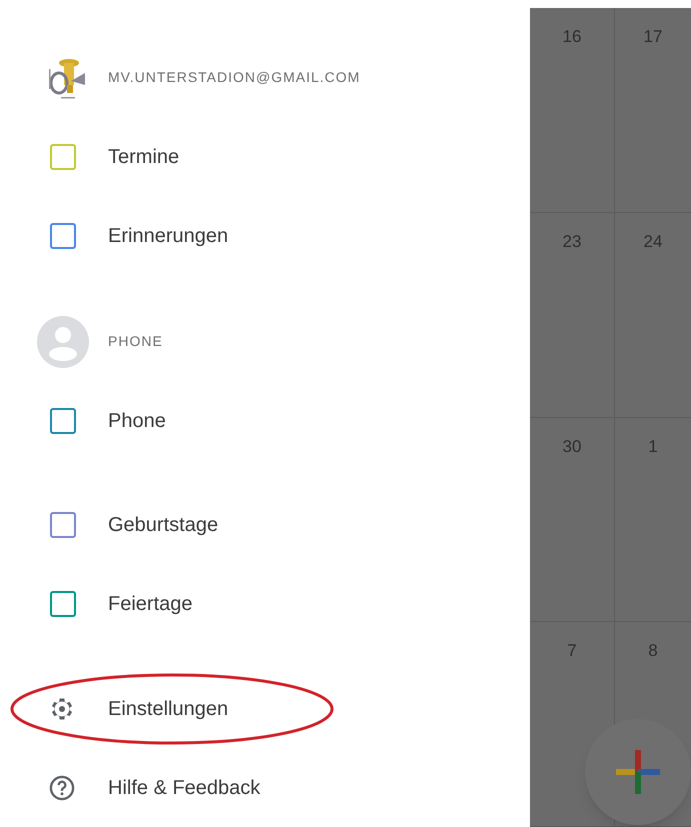 This screenshot has height=827, width=691. I want to click on day-number: 1, so click(653, 446).